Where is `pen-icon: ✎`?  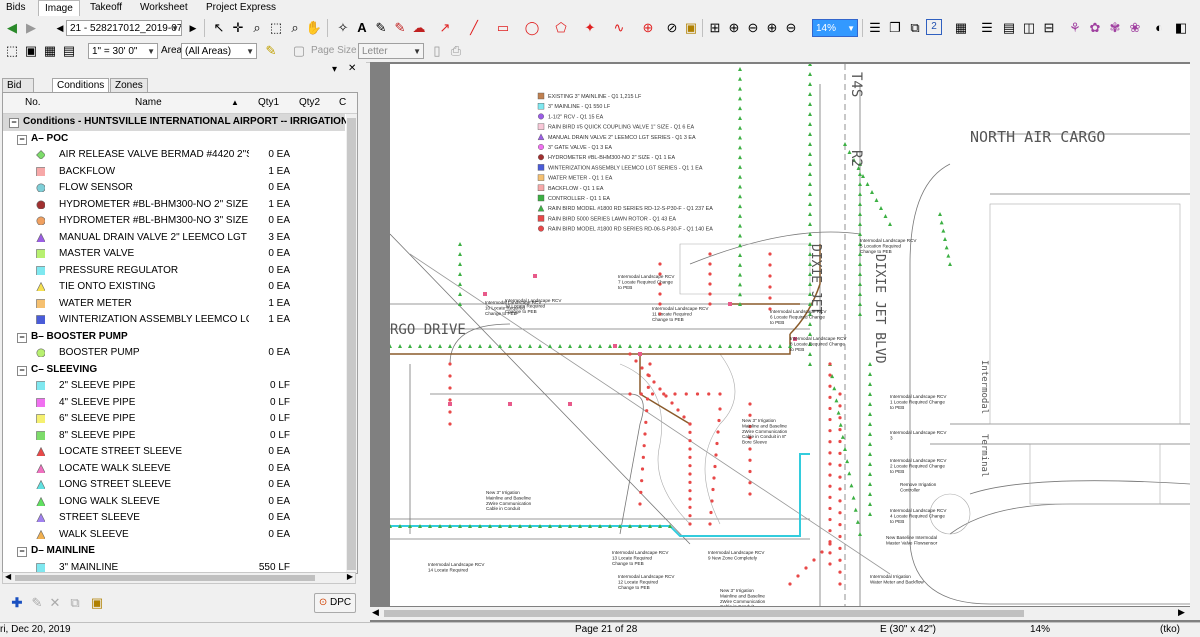 pen-icon: ✎ is located at coordinates (381, 28).